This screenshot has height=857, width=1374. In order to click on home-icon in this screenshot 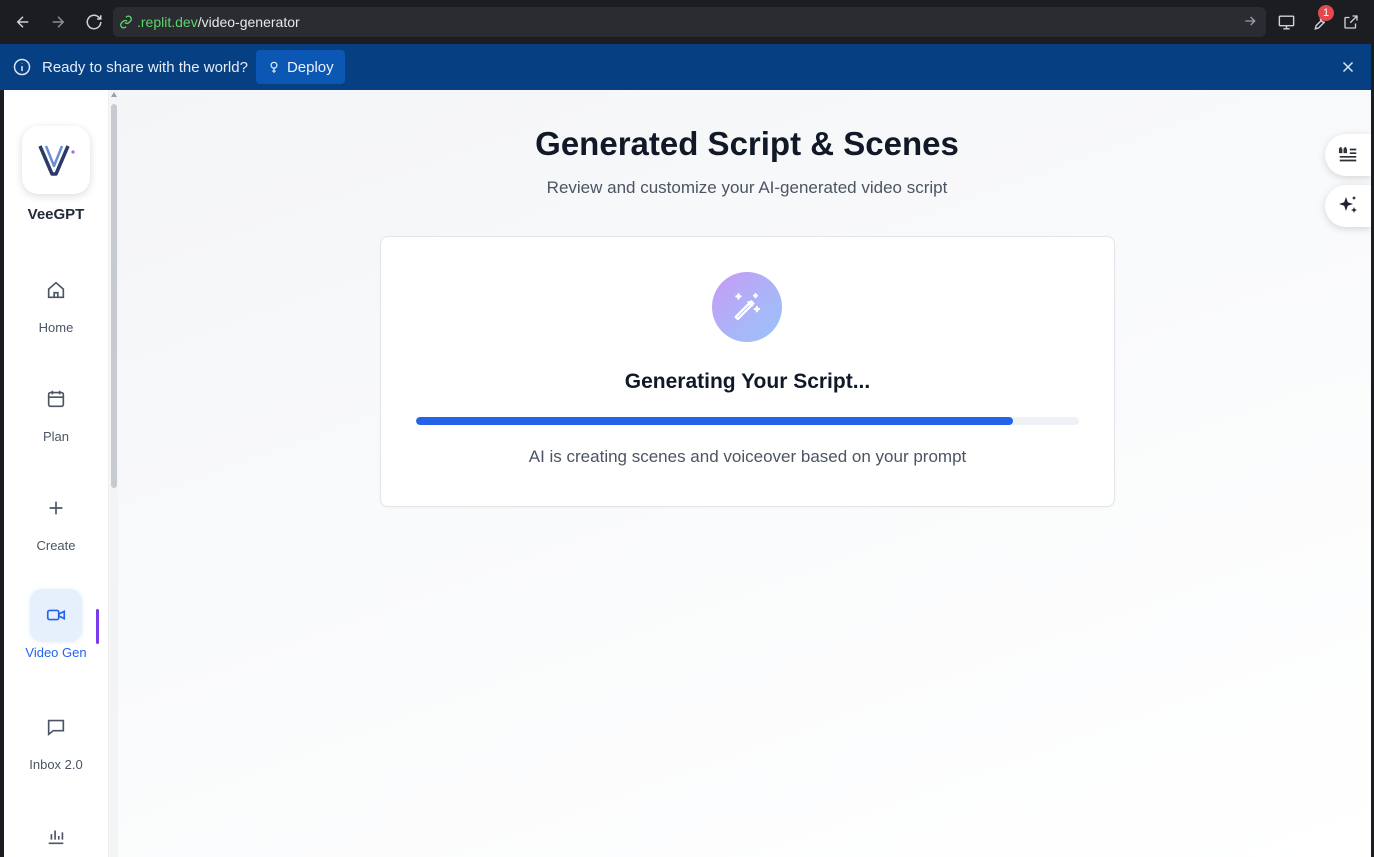, I will do `click(56, 290)`.